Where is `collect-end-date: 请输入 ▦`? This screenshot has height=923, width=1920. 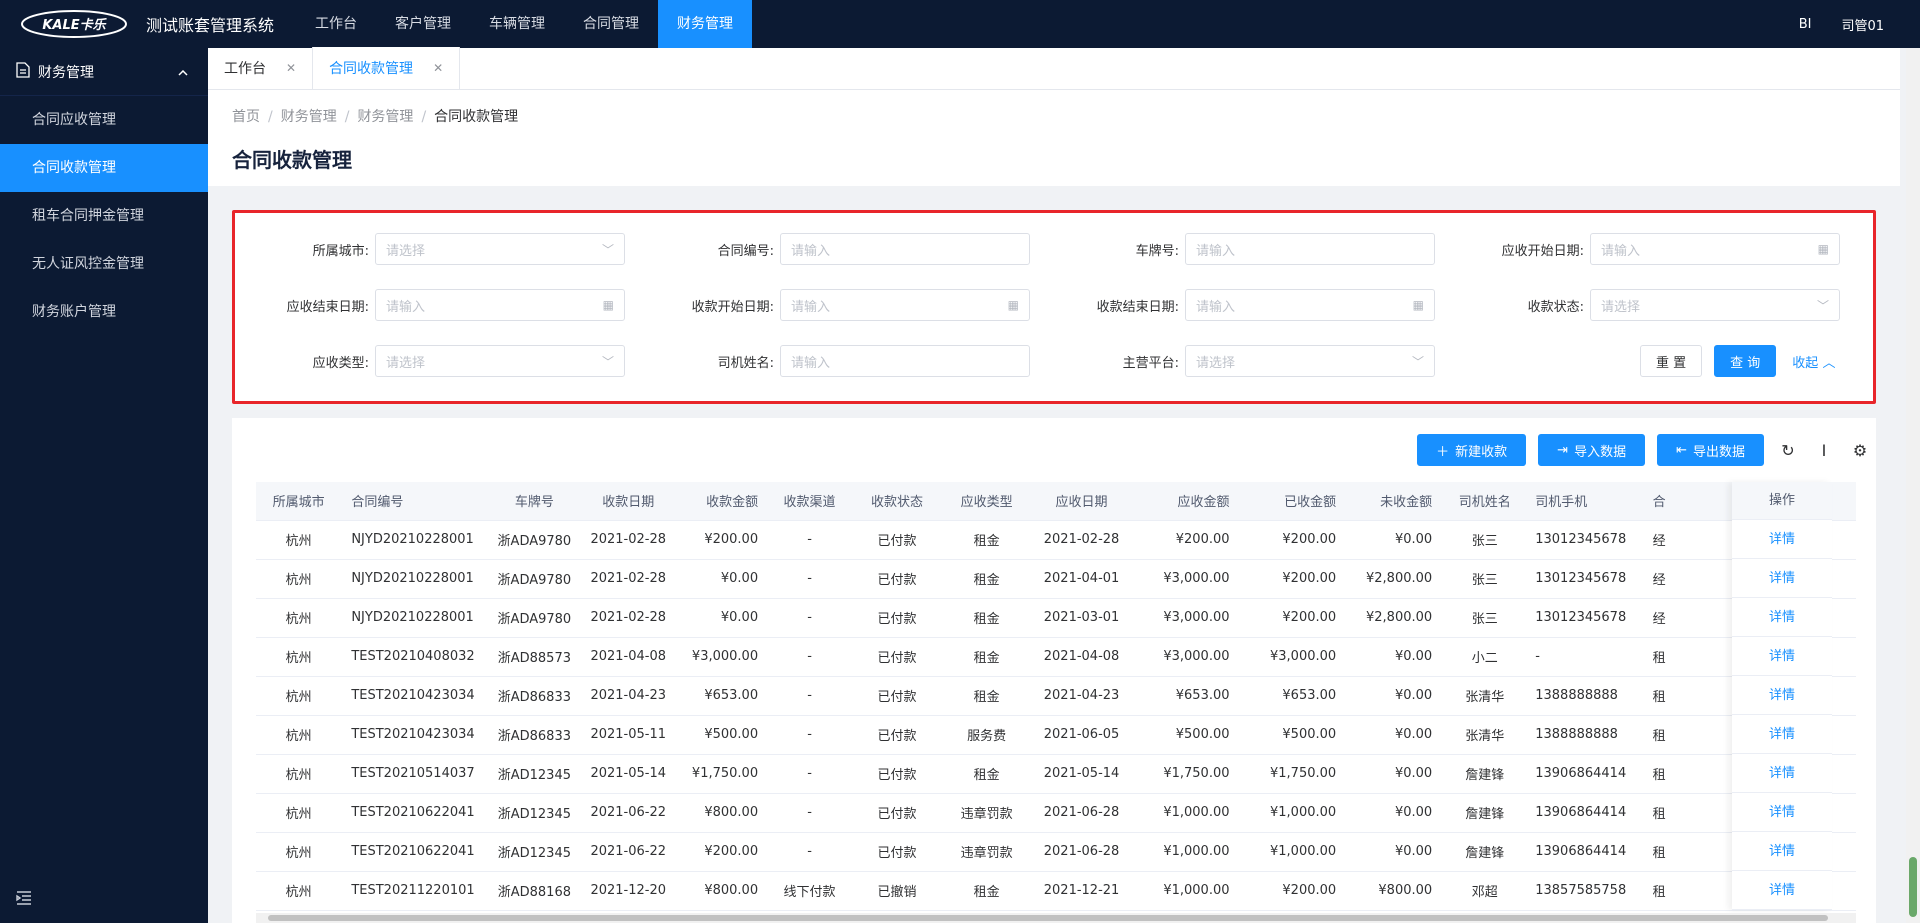 collect-end-date: 请输入 ▦ is located at coordinates (1310, 305).